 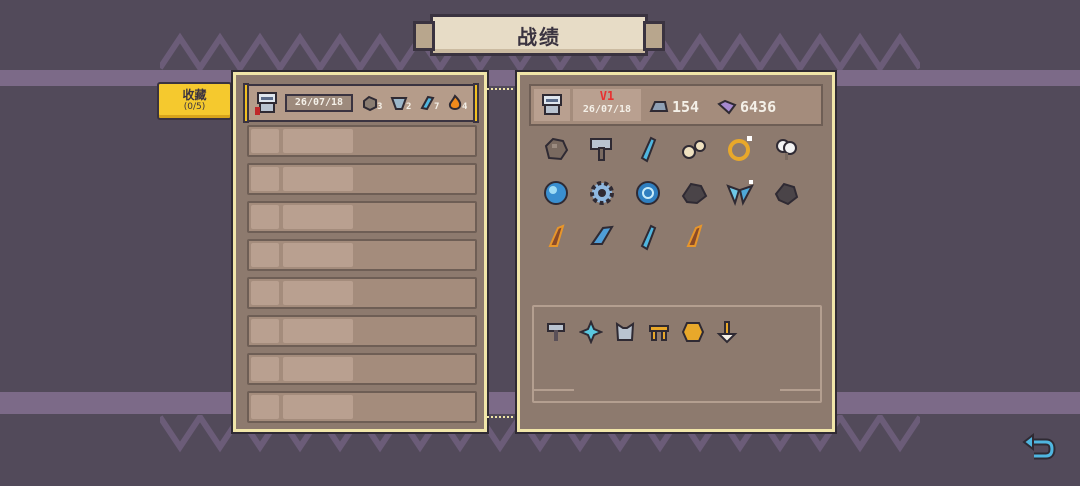 I want to click on record-level-date: V1 26/07/18, so click(x=607, y=105).